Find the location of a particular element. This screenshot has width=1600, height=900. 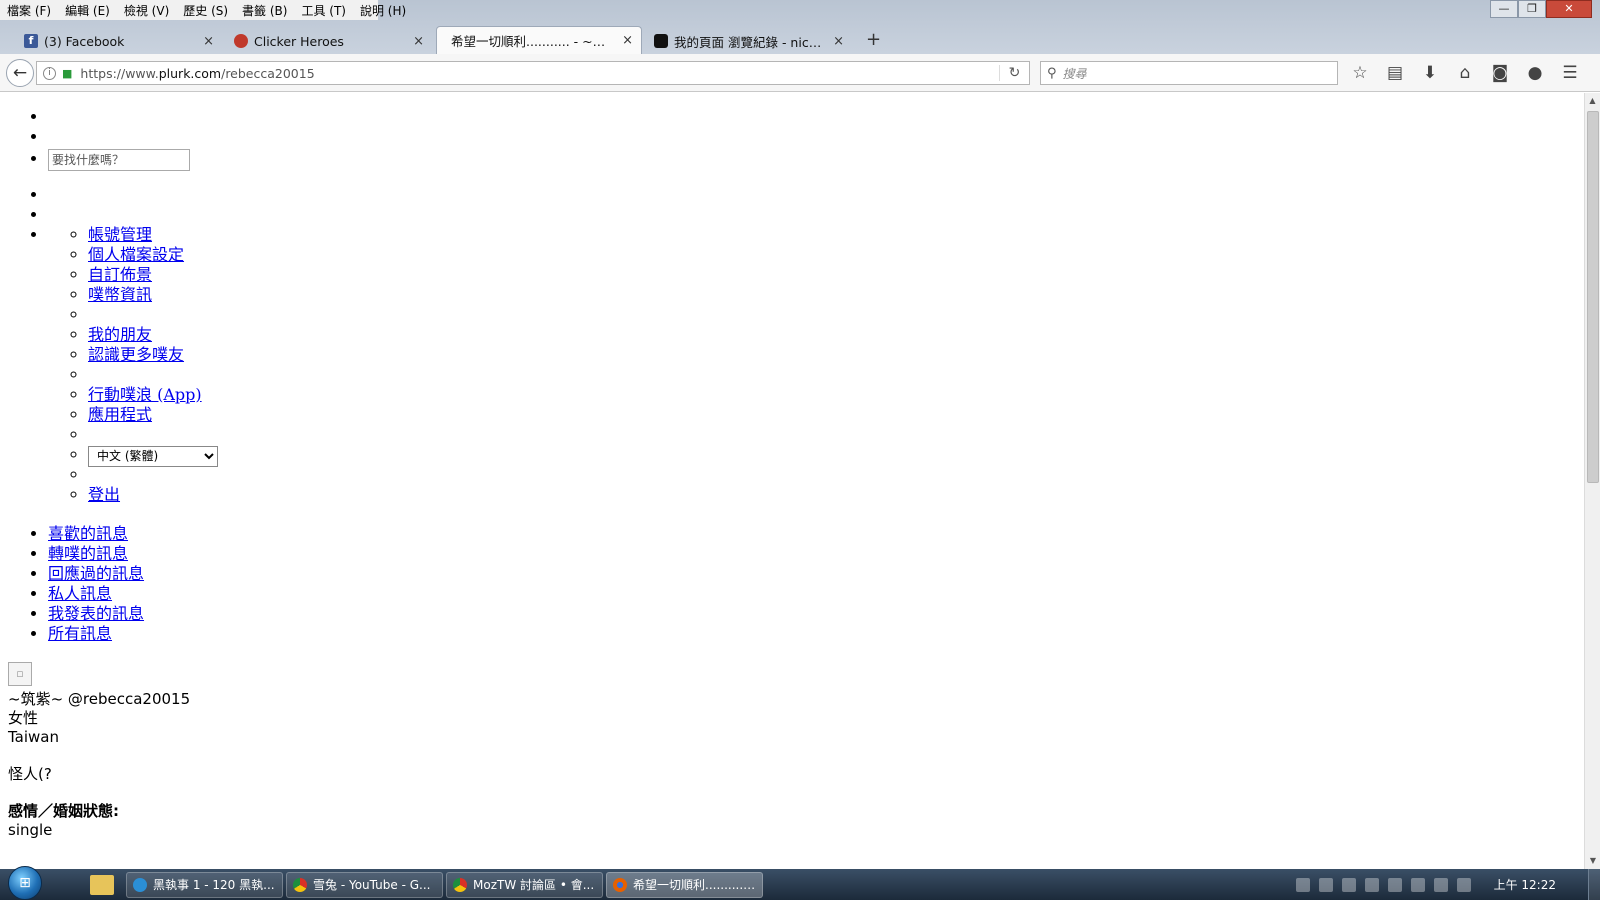

reading-list-icon: ▤ is located at coordinates (1395, 73).